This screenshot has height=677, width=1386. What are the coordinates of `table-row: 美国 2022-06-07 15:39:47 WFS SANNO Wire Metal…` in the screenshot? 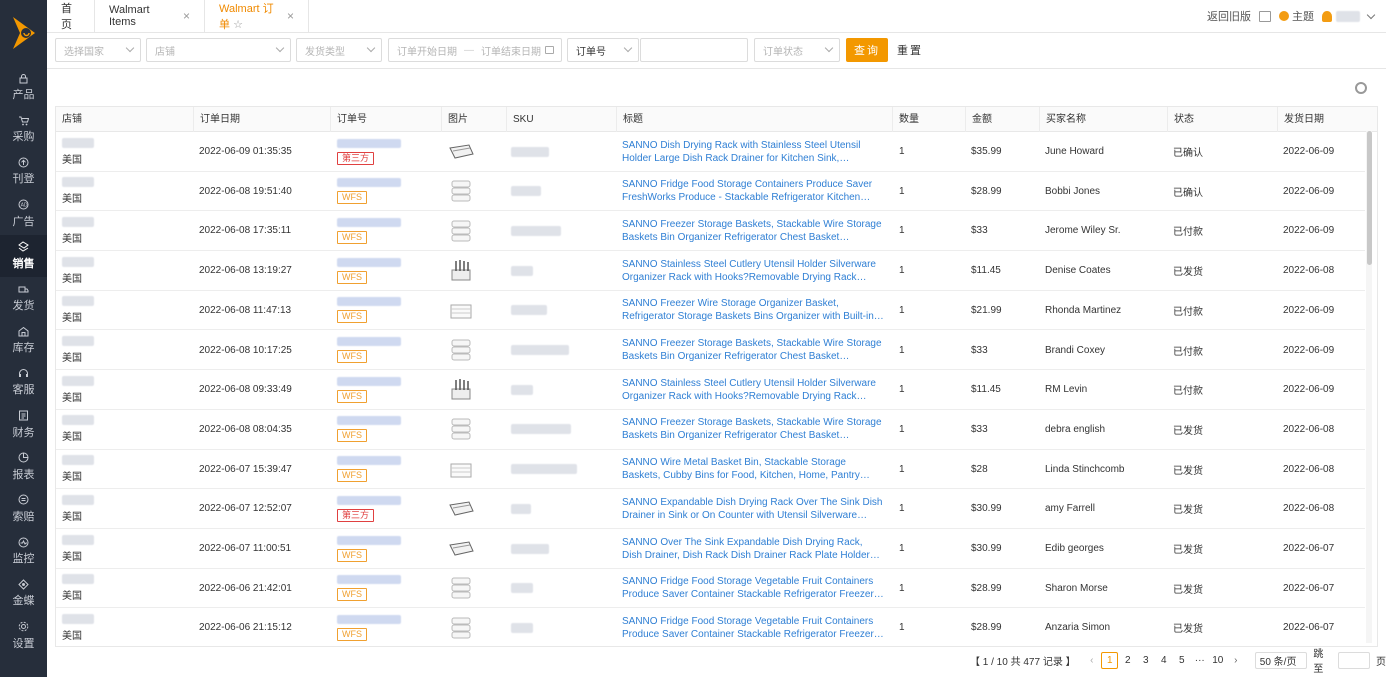 It's located at (710, 470).